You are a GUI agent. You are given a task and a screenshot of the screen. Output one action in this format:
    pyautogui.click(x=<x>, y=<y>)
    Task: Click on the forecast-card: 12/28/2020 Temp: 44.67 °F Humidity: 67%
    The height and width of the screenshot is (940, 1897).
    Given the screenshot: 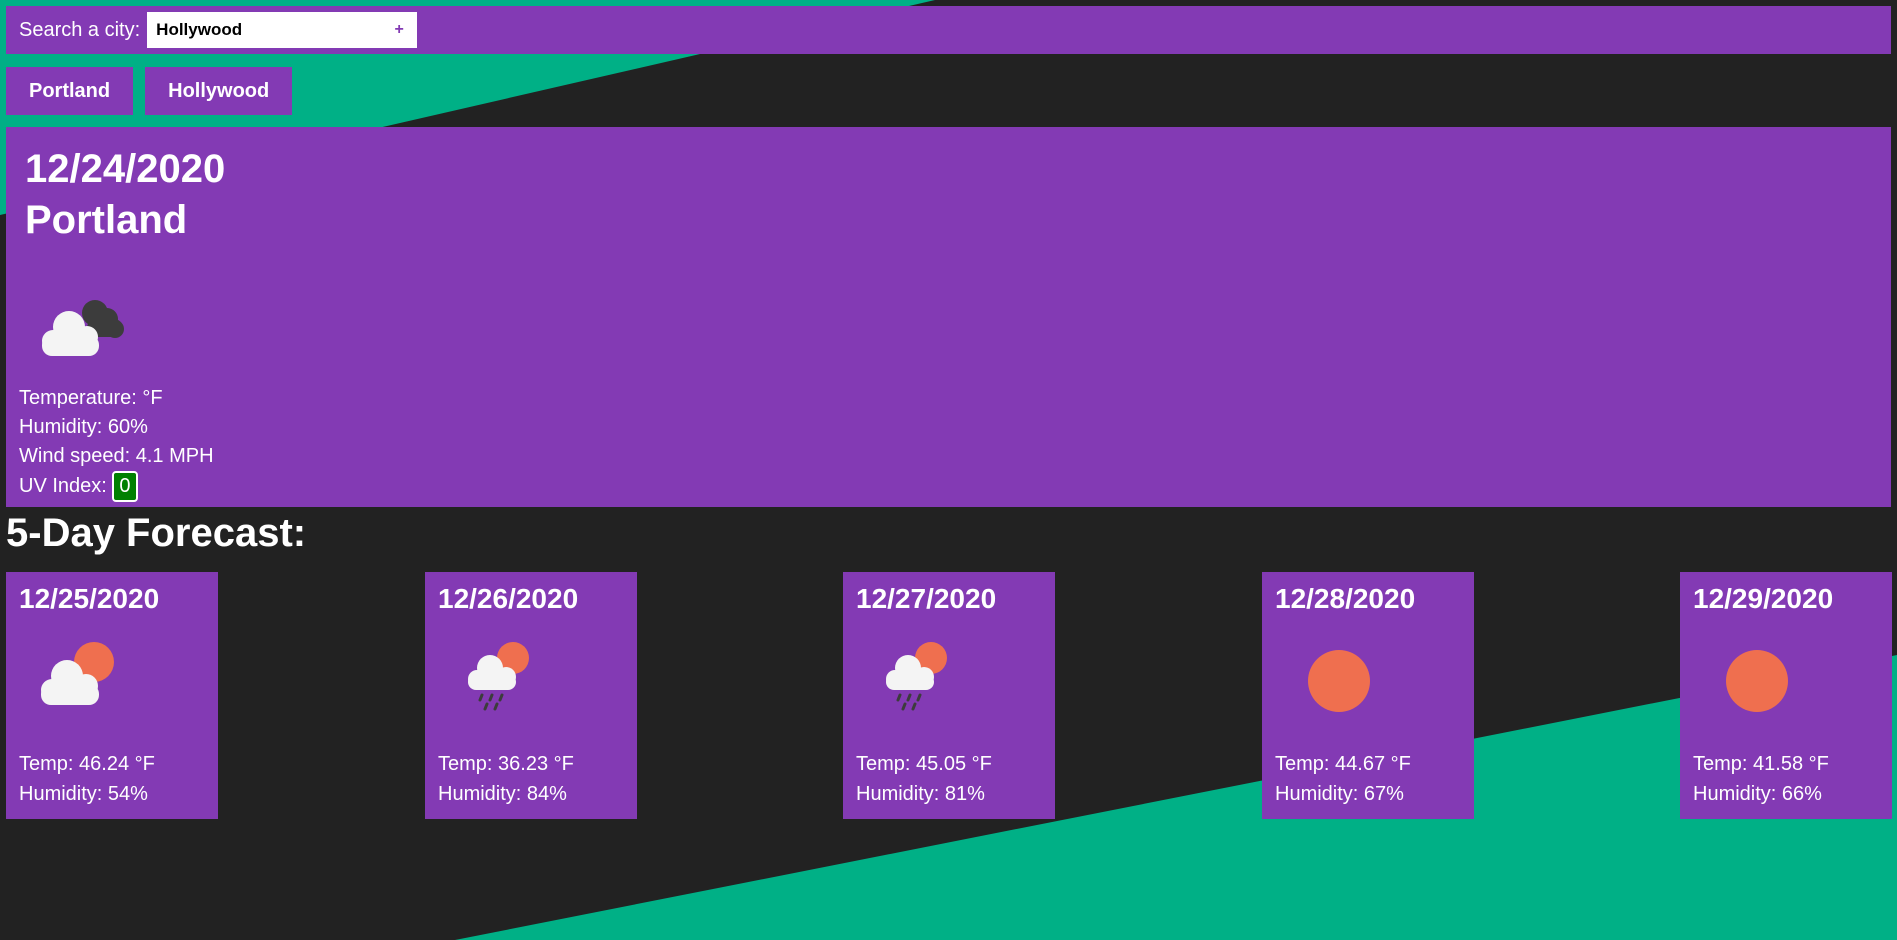 What is the action you would take?
    pyautogui.click(x=1368, y=695)
    